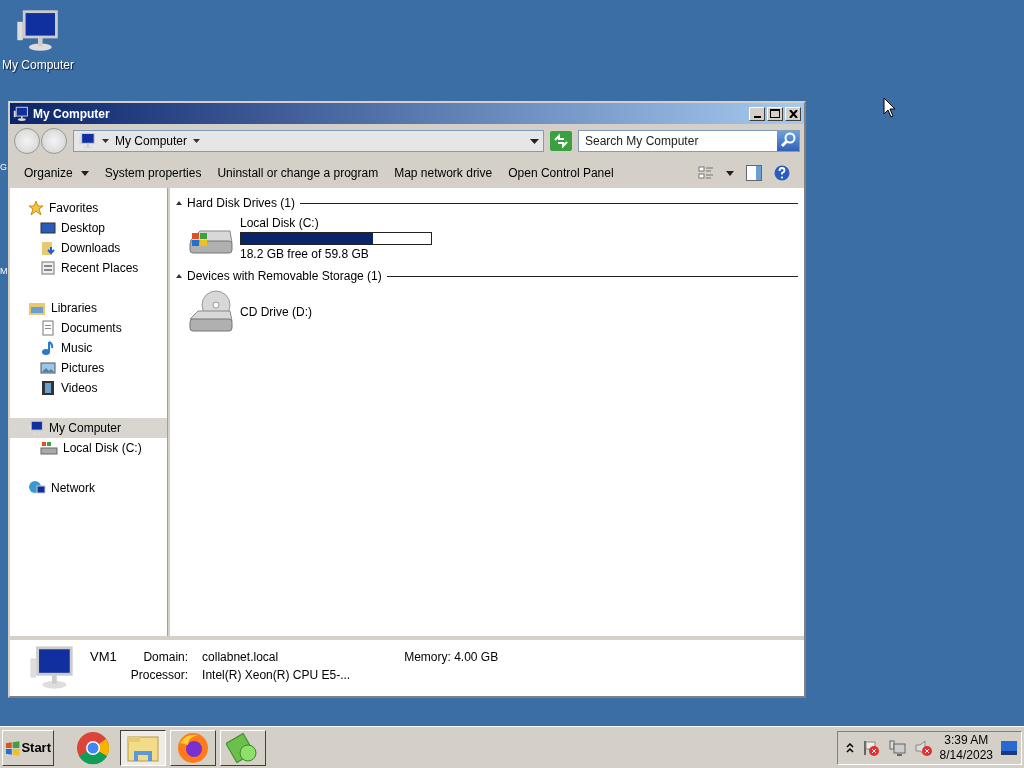 The height and width of the screenshot is (768, 1024). I want to click on view-options-icon, so click(706, 173).